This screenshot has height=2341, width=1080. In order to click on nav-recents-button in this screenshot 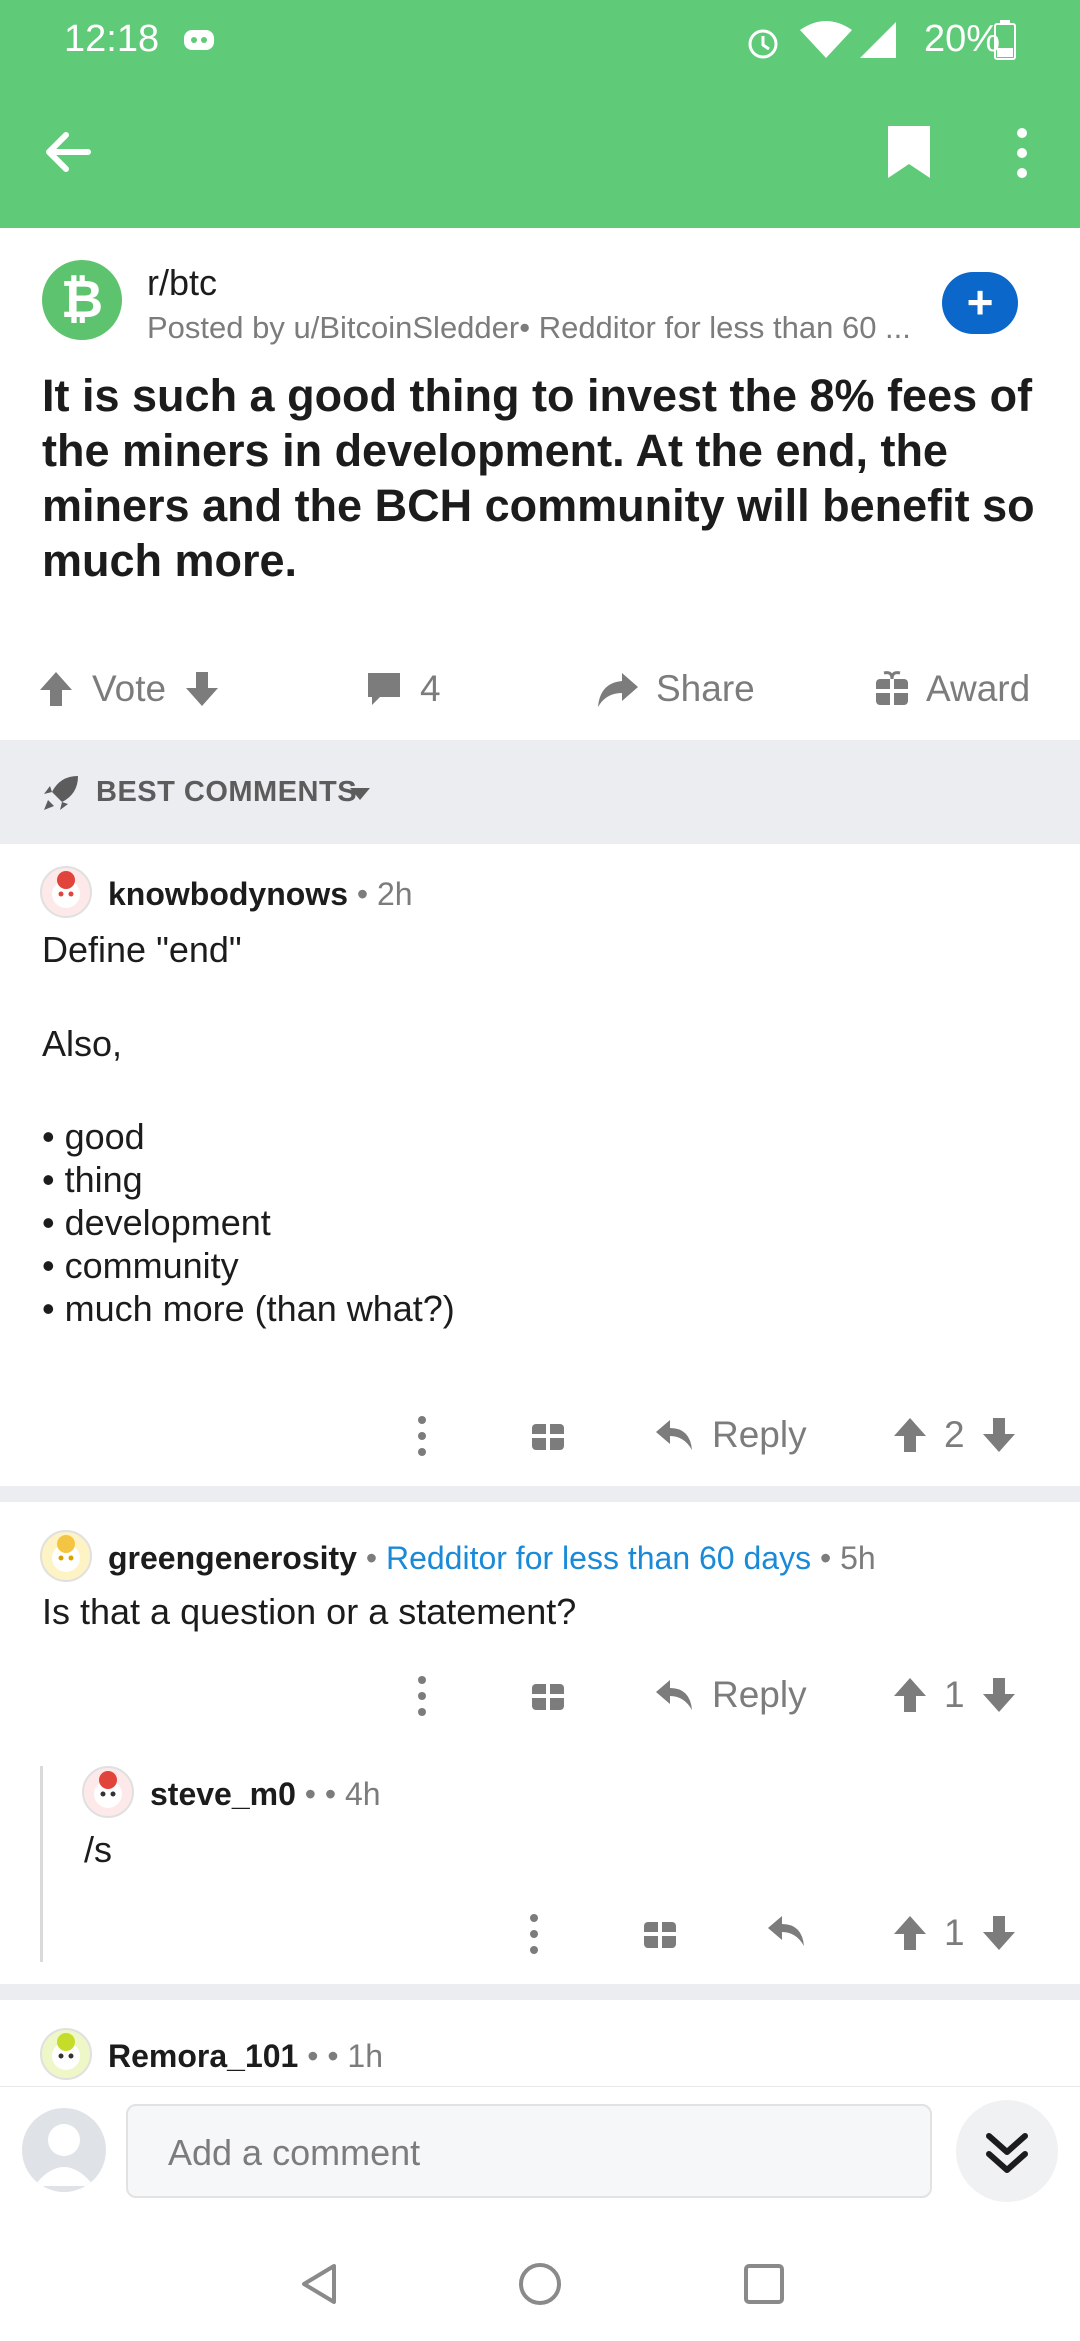, I will do `click(764, 2284)`.